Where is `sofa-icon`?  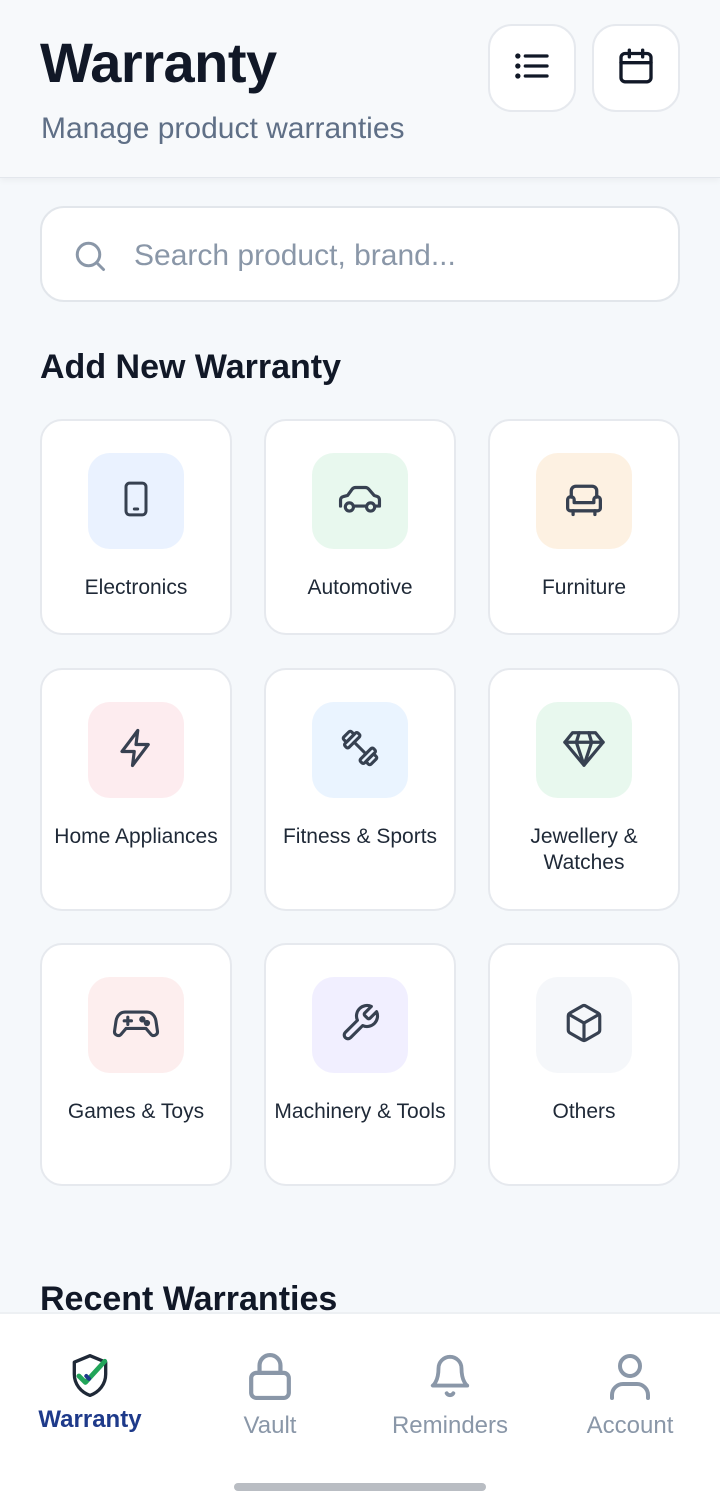
sofa-icon is located at coordinates (584, 501).